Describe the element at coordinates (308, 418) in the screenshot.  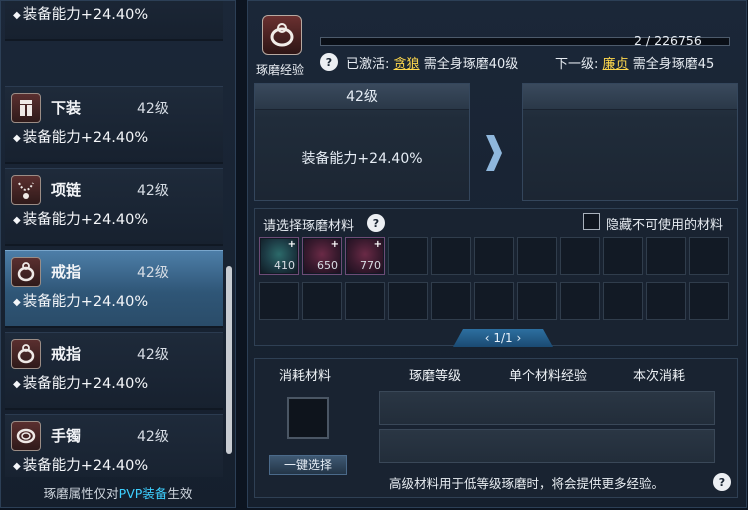
I see `consume-slot` at that location.